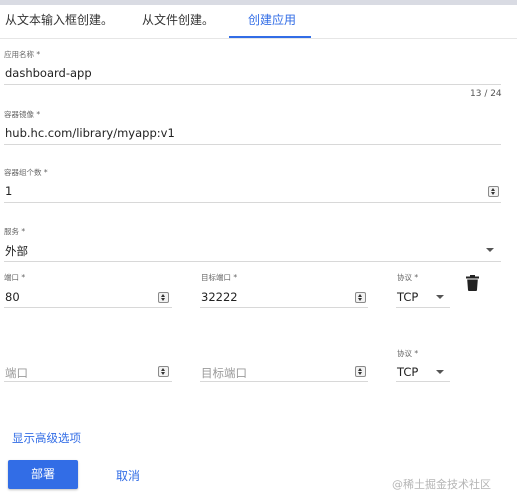  What do you see at coordinates (163, 297) in the screenshot?
I see `port-spinner-icon` at bounding box center [163, 297].